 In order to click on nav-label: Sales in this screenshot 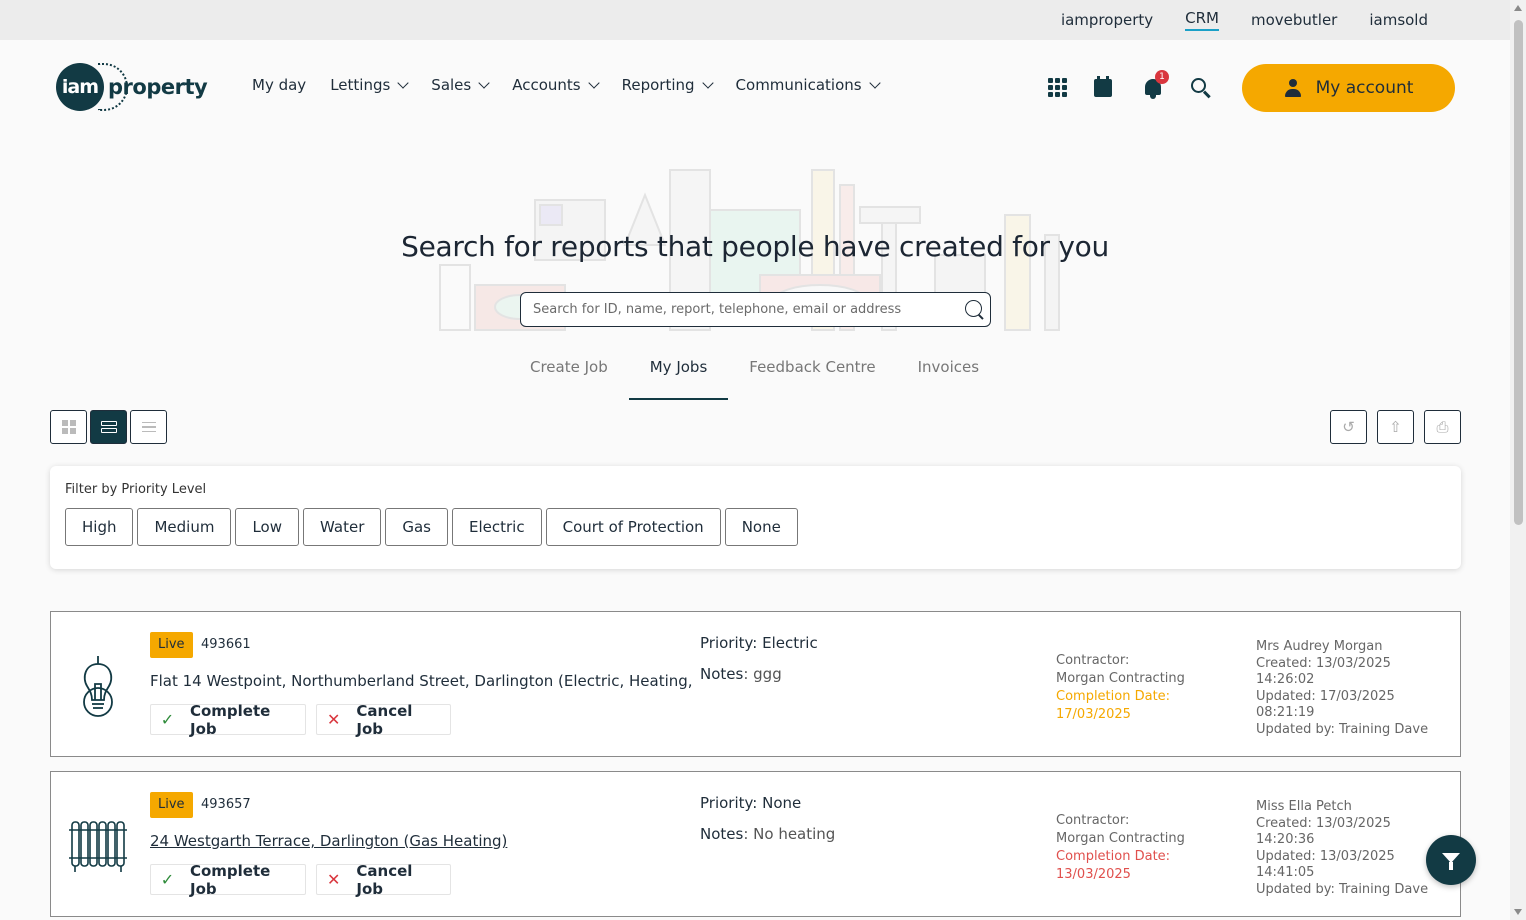, I will do `click(451, 85)`.